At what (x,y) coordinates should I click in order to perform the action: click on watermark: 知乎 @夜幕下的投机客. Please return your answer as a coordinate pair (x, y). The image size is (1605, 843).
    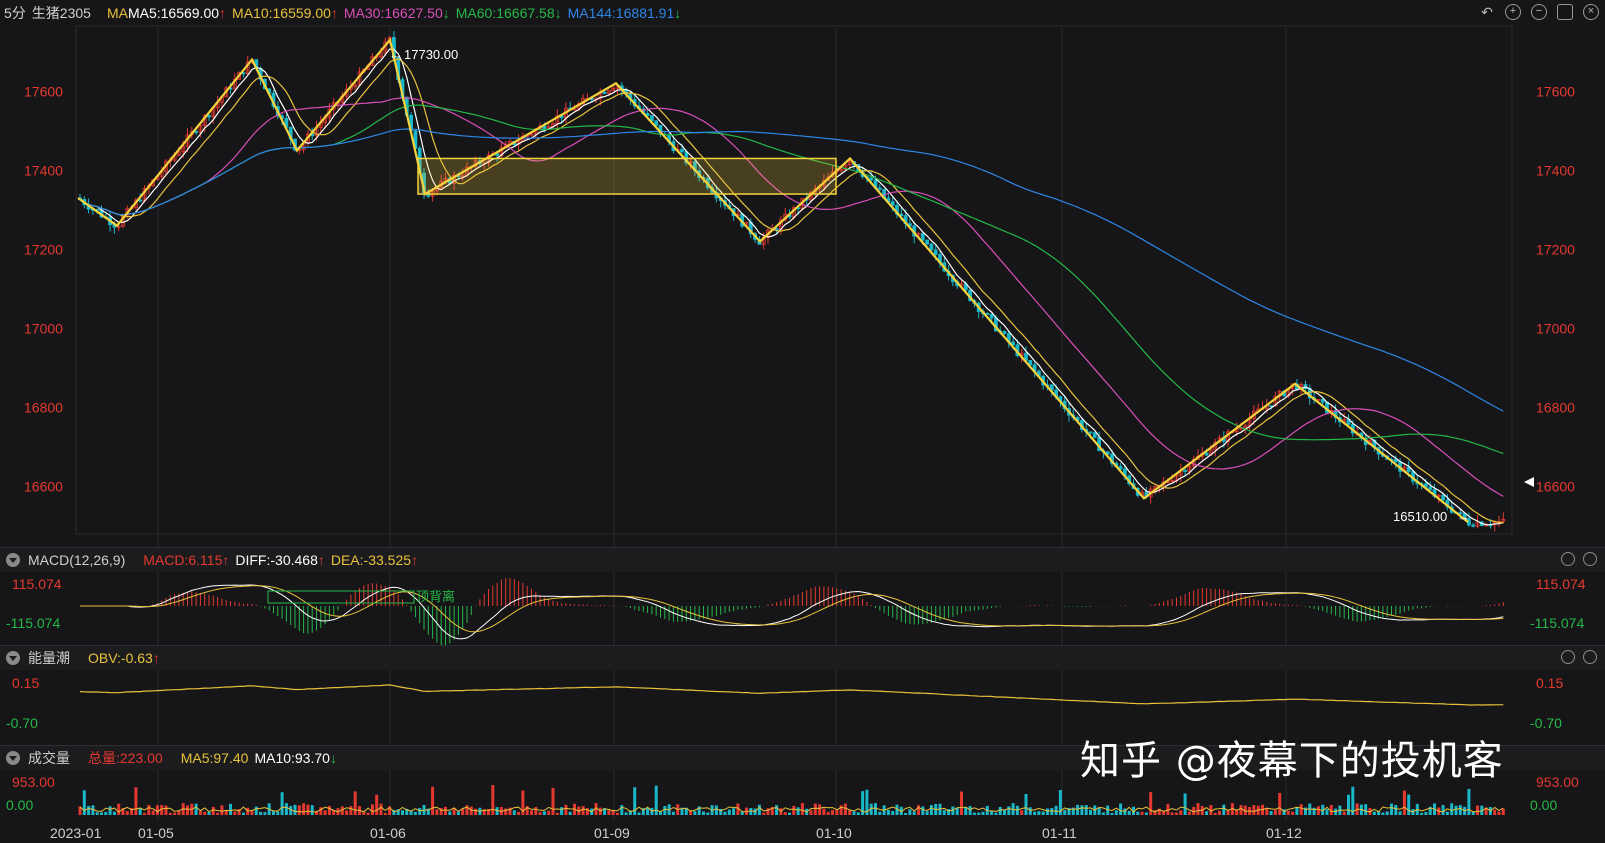
    Looking at the image, I should click on (1292, 761).